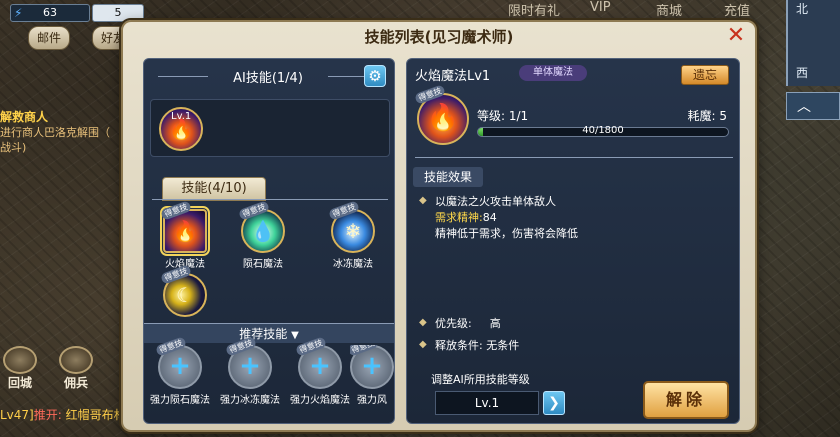  Describe the element at coordinates (553, 73) in the screenshot. I see `skill-type-badge: 单体魔法` at that location.